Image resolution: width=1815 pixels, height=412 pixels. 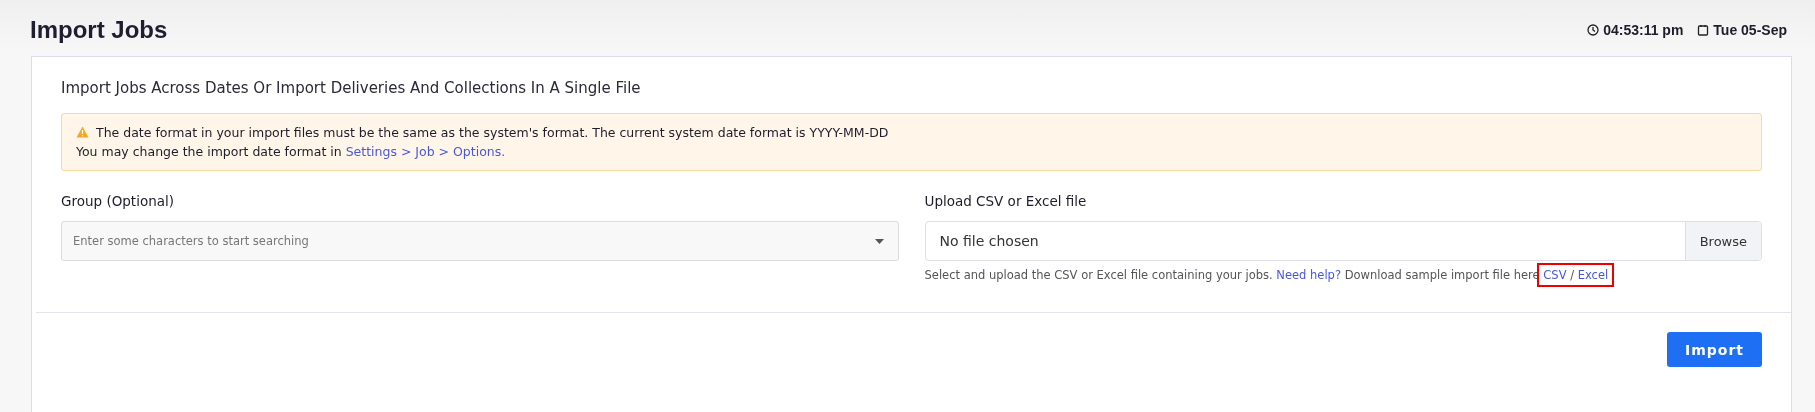 What do you see at coordinates (351, 88) in the screenshot?
I see `card-heading: Import Jobs Across Dates Or Import Deliveries And Collections In A Single File` at bounding box center [351, 88].